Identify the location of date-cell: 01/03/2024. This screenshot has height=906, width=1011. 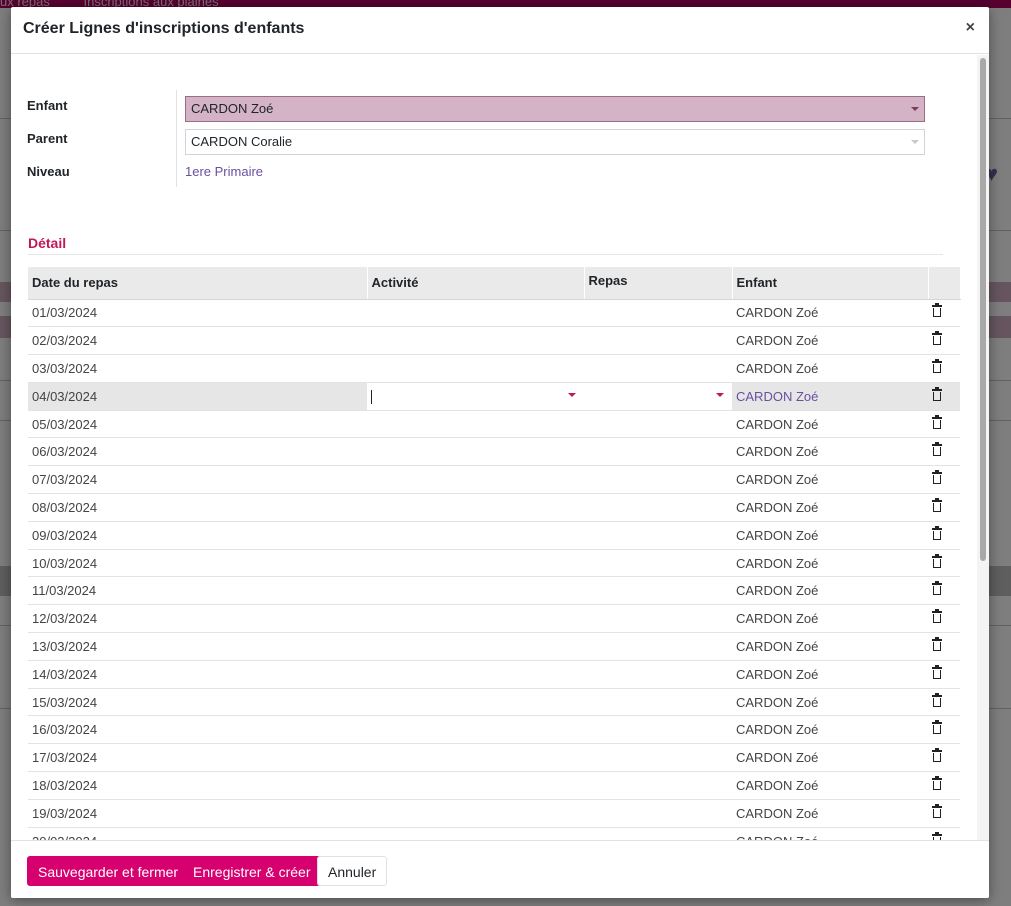
(197, 313).